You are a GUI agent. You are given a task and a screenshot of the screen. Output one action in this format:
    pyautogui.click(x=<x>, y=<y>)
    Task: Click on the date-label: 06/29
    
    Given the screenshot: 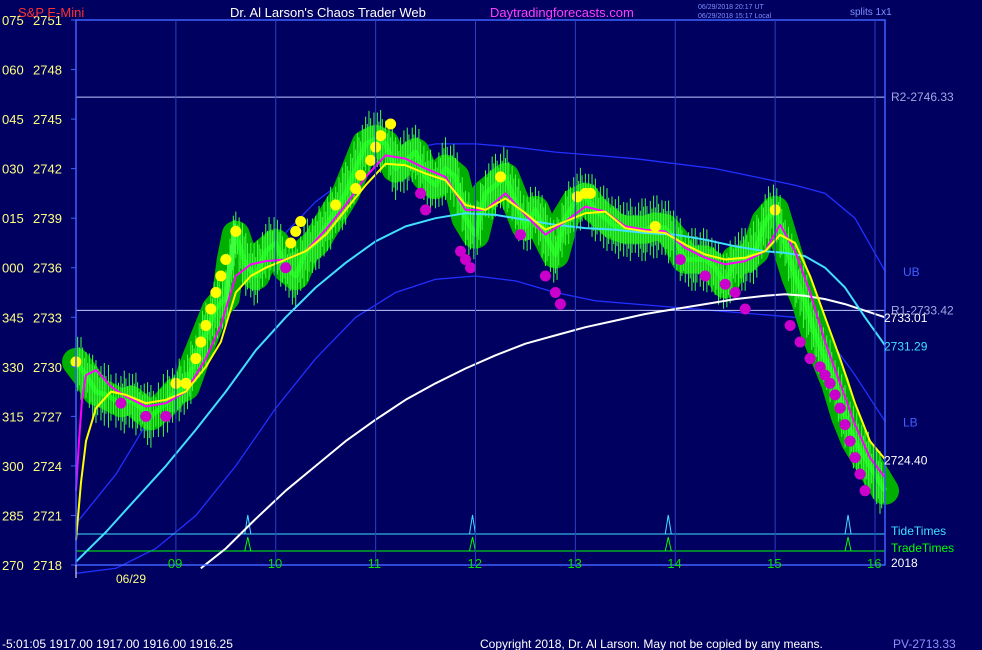 What is the action you would take?
    pyautogui.click(x=131, y=579)
    